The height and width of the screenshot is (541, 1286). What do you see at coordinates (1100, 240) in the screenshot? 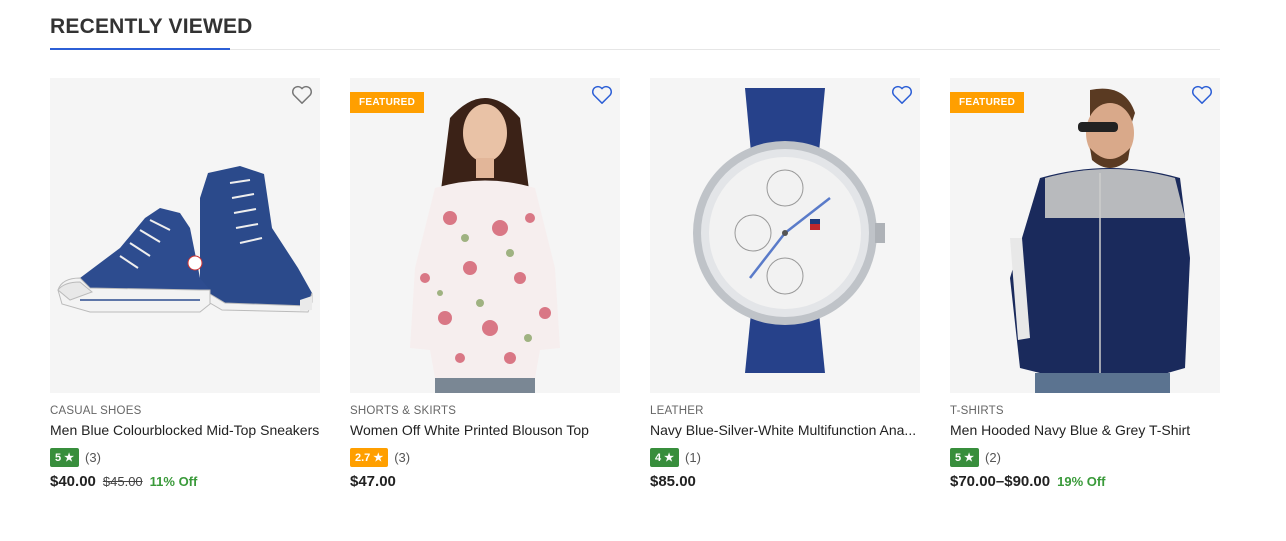
I see `jacket-model-image` at bounding box center [1100, 240].